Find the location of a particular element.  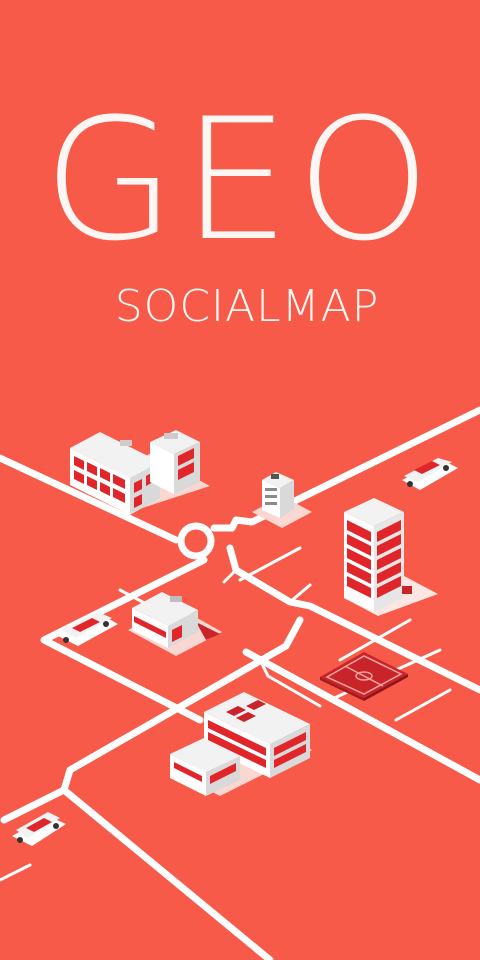

football-field-icon is located at coordinates (364, 676).